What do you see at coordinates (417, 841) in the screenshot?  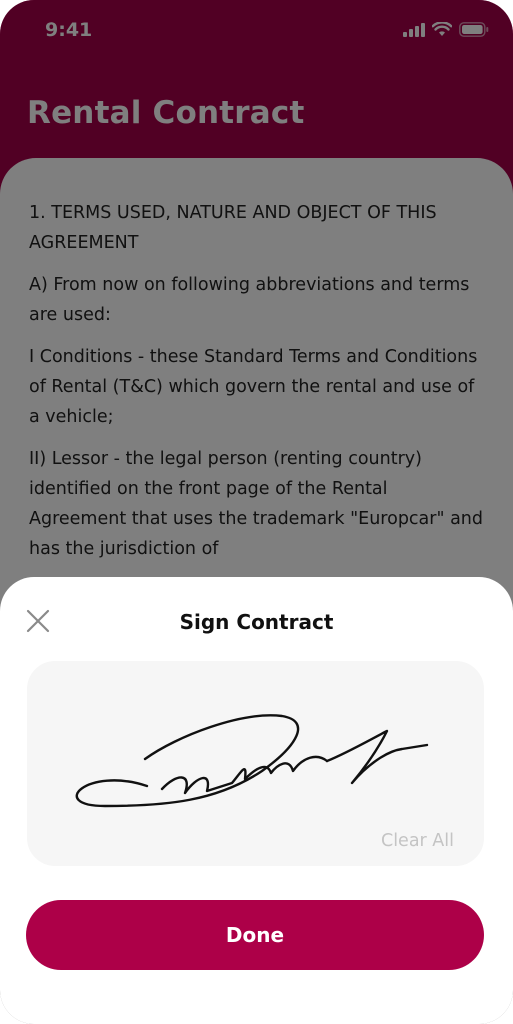 I see `clear-all-button: Clear All` at bounding box center [417, 841].